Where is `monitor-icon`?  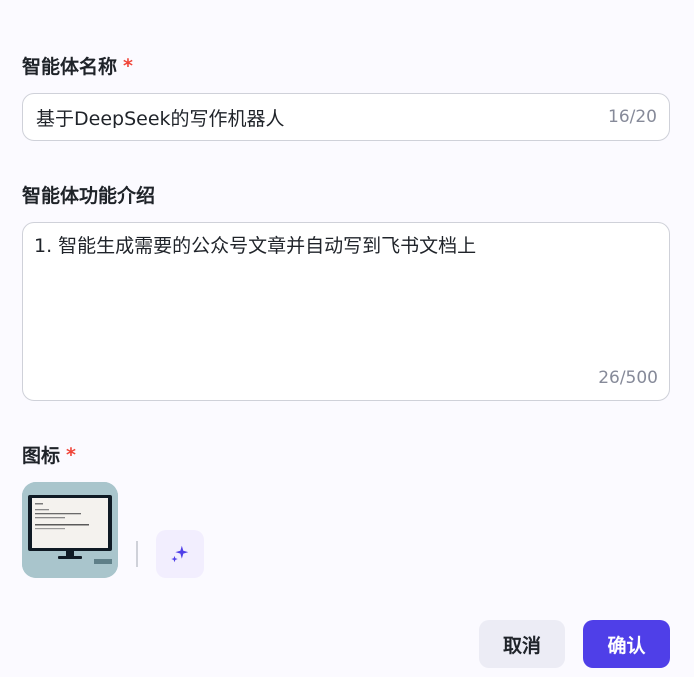
monitor-icon is located at coordinates (70, 530).